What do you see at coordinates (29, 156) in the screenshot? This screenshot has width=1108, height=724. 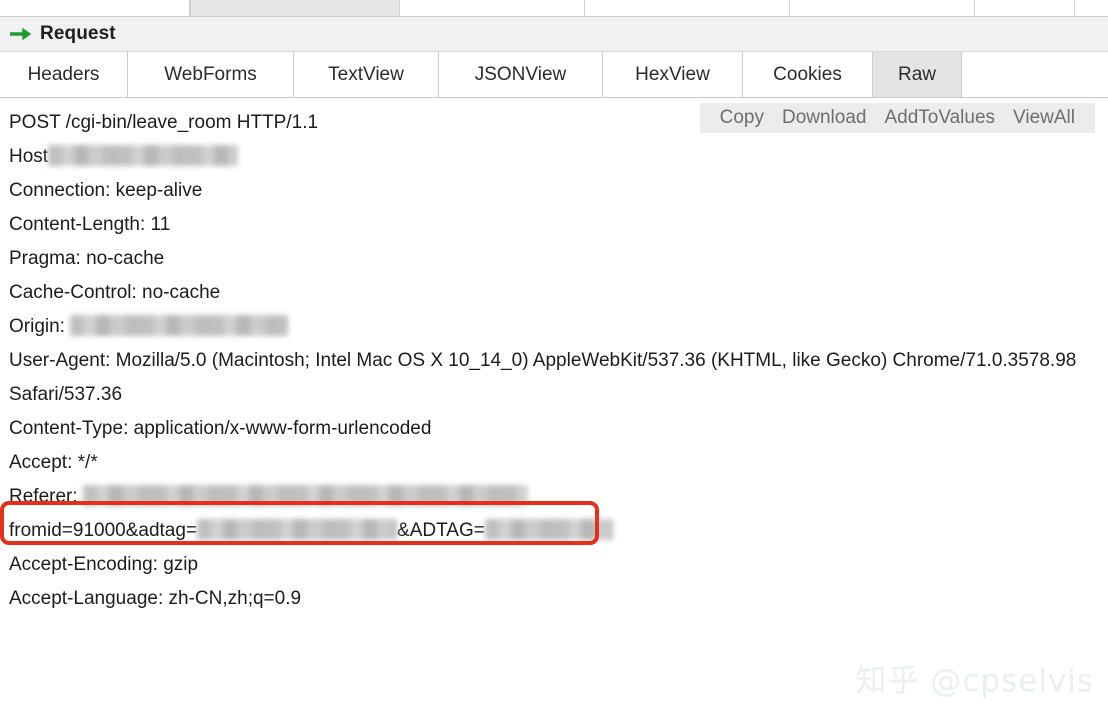 I see `raw-line-text: Host` at bounding box center [29, 156].